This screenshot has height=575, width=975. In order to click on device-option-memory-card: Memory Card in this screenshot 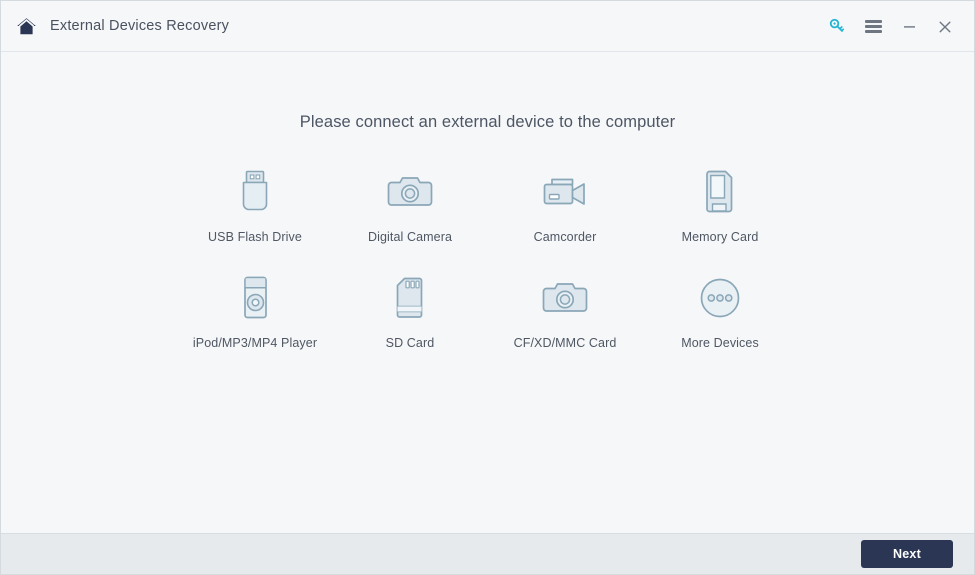, I will do `click(720, 205)`.